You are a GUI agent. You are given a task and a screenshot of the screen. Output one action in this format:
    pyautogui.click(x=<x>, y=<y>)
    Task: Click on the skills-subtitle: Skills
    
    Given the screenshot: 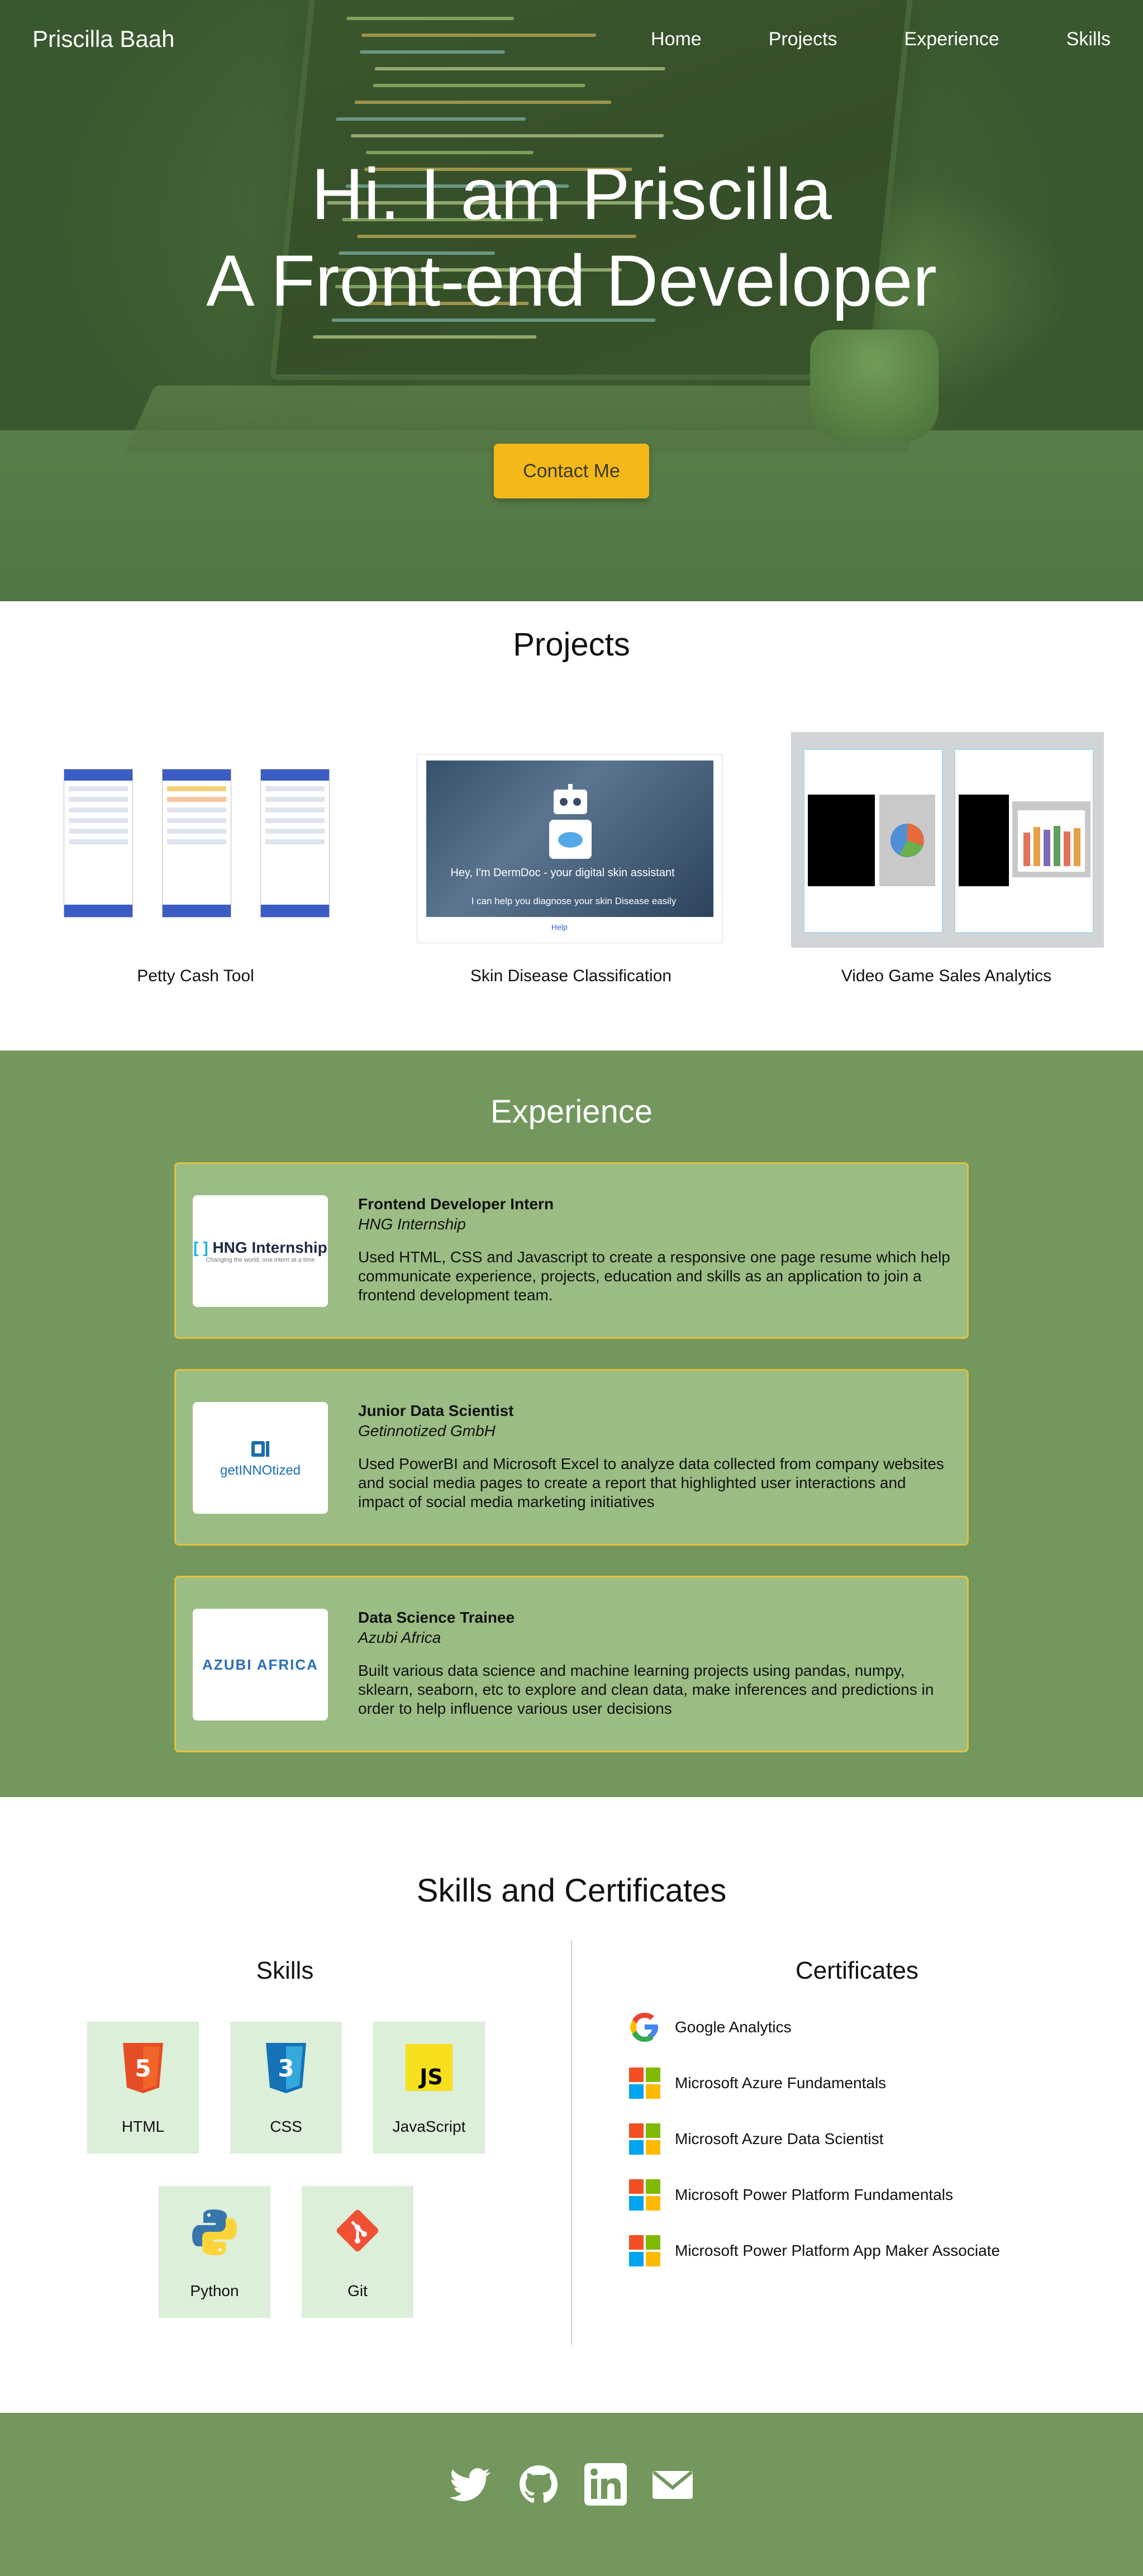 What is the action you would take?
    pyautogui.click(x=285, y=1970)
    